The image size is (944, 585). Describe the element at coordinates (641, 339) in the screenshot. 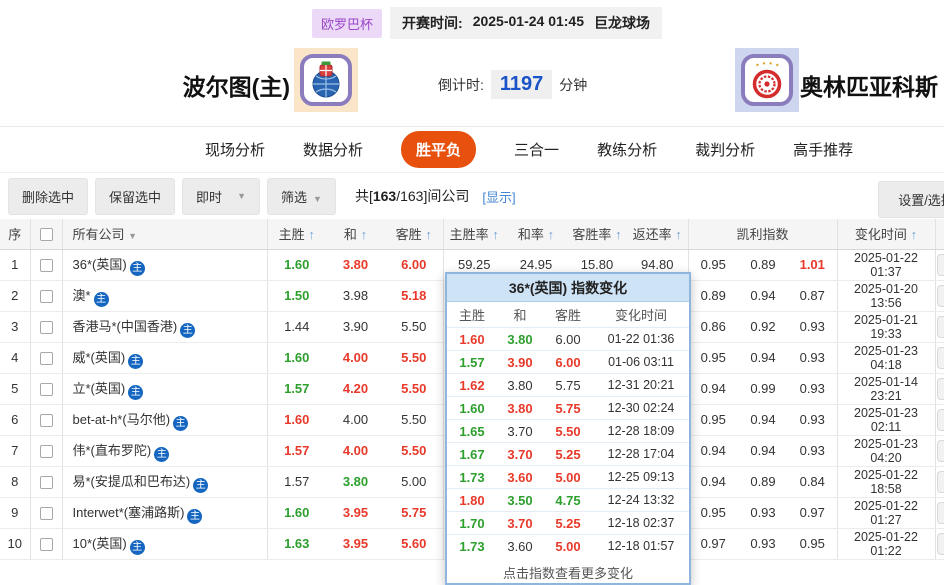

I see `popup-change-time: 01-22 01:36` at that location.